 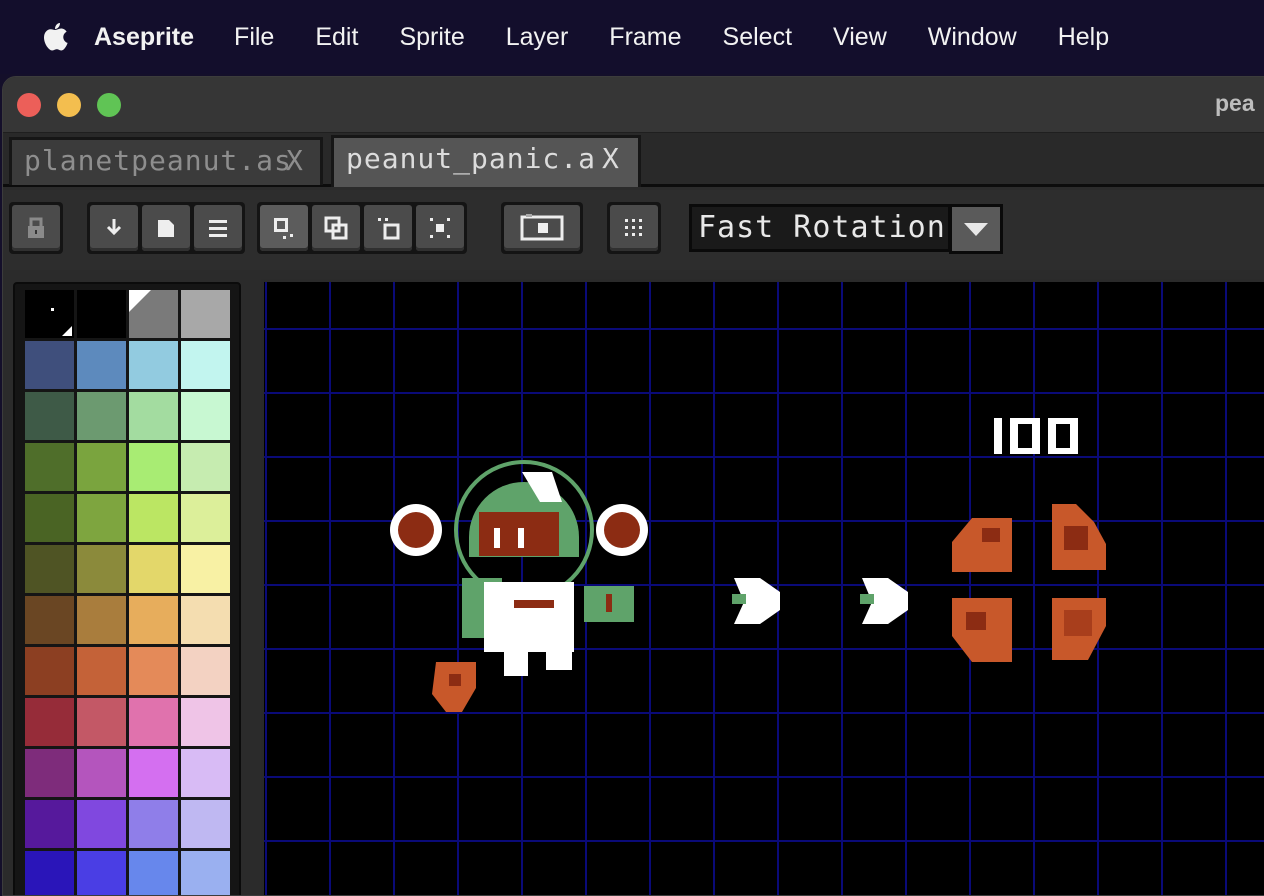 I want to click on menu-select: Select, so click(x=757, y=37).